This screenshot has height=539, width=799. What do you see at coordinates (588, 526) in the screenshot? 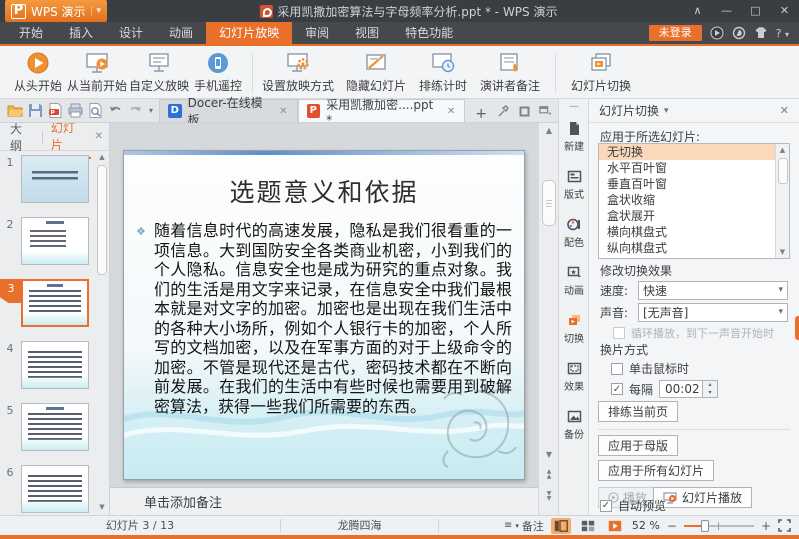
I see `slide-sorter-view-button` at bounding box center [588, 526].